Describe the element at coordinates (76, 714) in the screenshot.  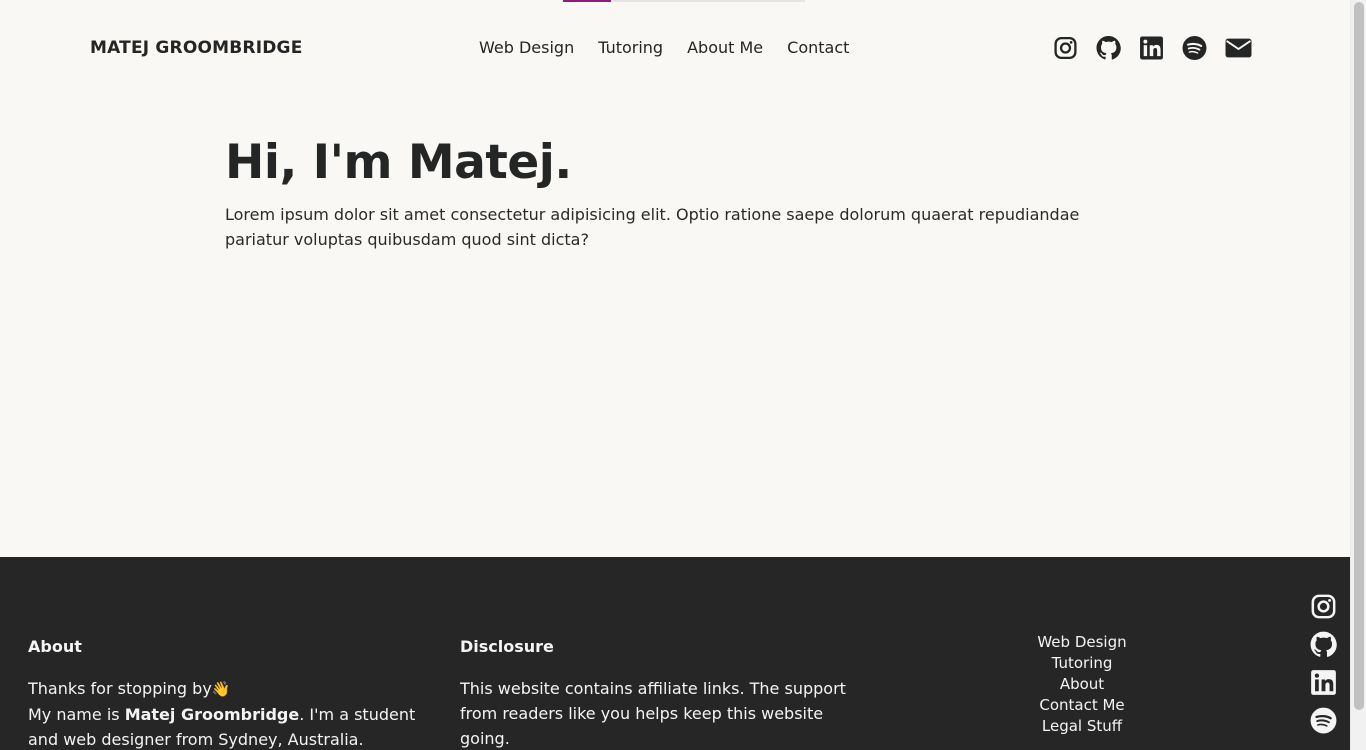
I see `footer-about-prefix: My name is` at that location.